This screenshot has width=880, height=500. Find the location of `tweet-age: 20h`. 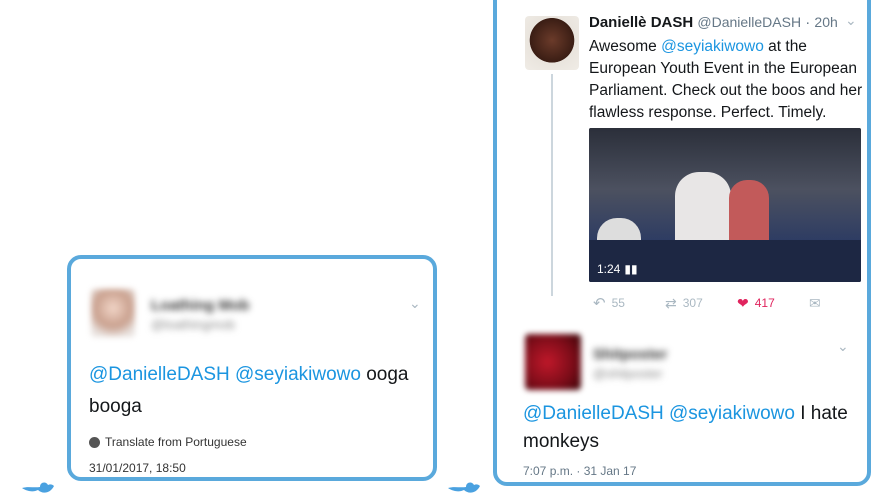

tweet-age: 20h is located at coordinates (825, 22).